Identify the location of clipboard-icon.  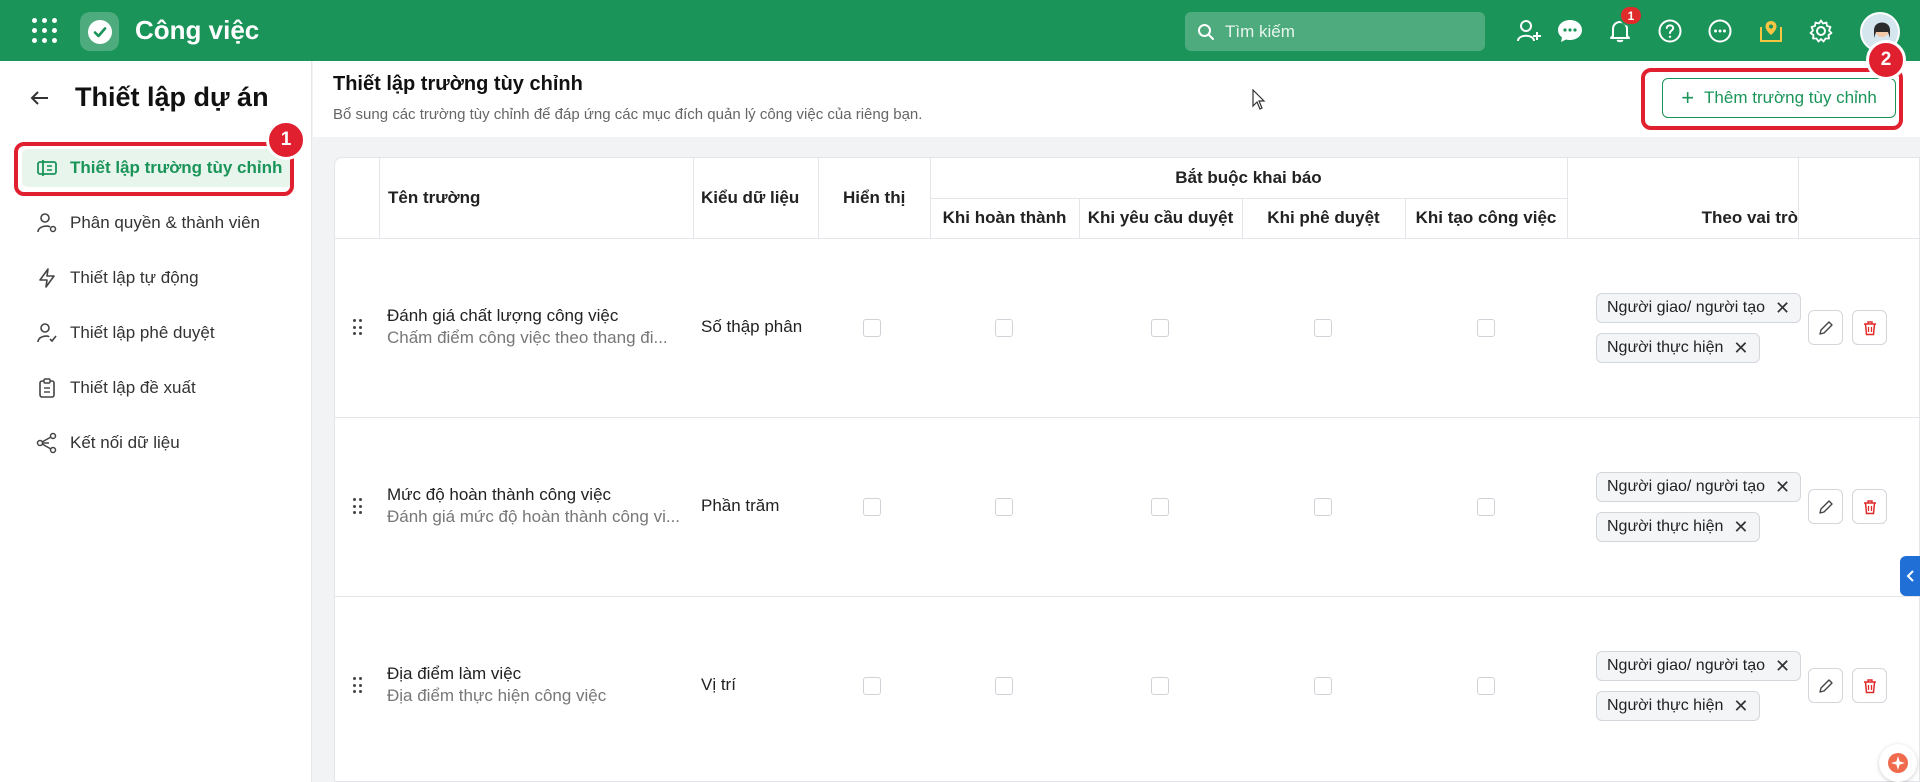
(47, 388).